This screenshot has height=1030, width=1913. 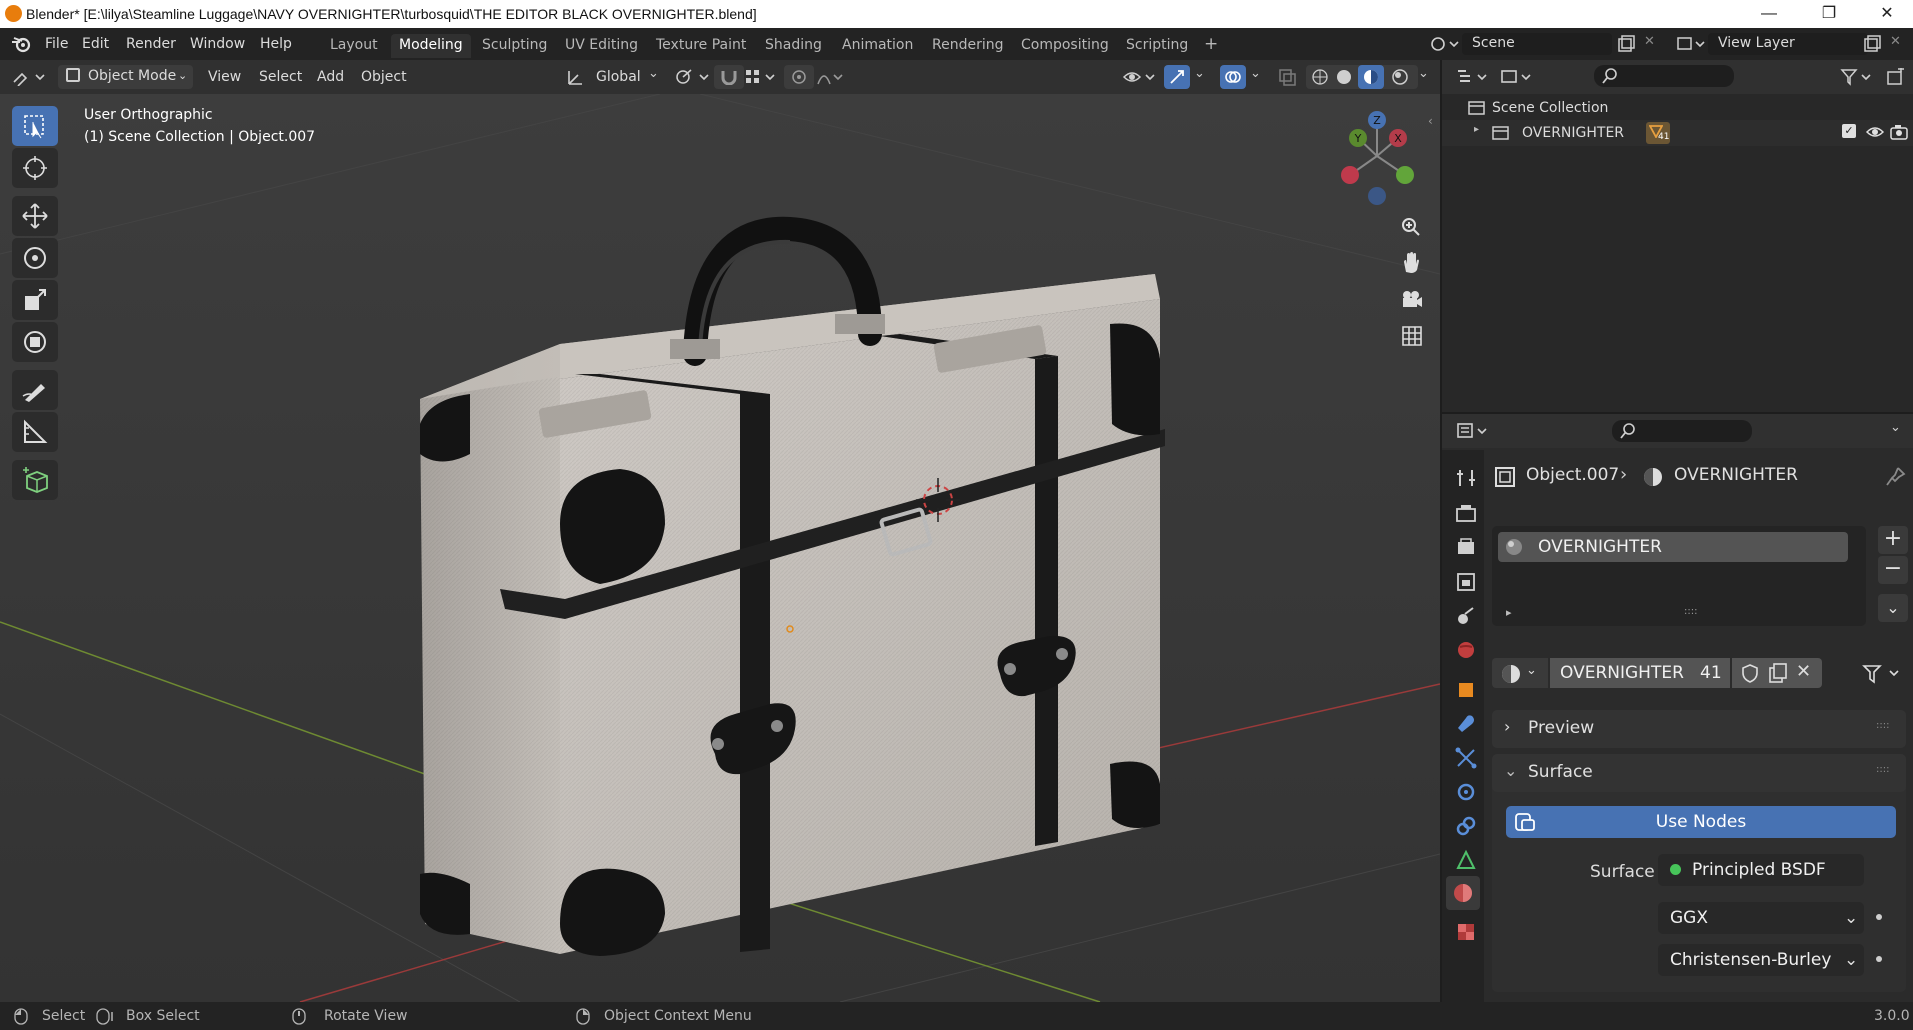 What do you see at coordinates (1626, 44) in the screenshot?
I see `new-scene-icon` at bounding box center [1626, 44].